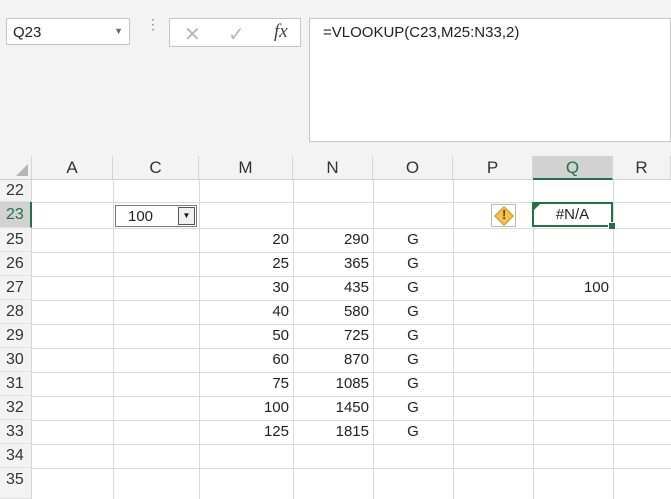  What do you see at coordinates (246, 240) in the screenshot?
I see `table-cell-m: 20` at bounding box center [246, 240].